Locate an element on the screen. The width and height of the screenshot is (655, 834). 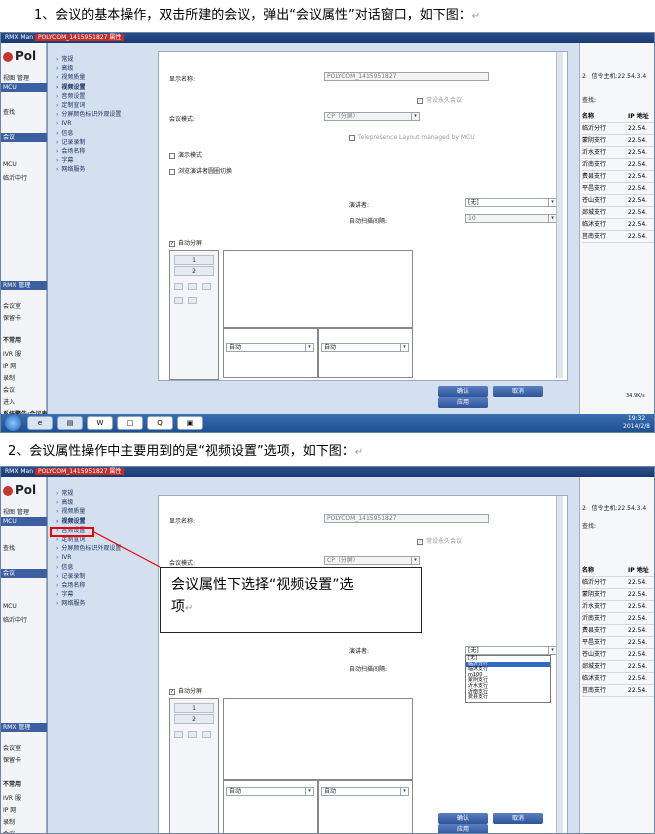
ivr-item-2: IVR 服 is located at coordinates (12, 797).